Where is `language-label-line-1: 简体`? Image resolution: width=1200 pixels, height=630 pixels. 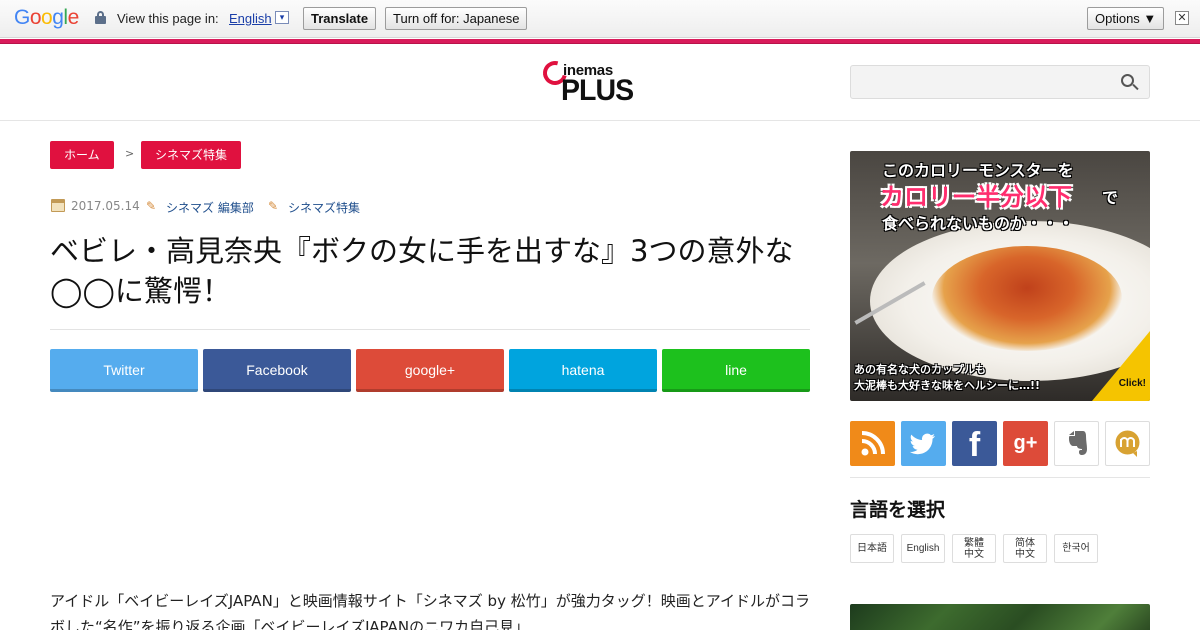 language-label-line-1: 简体 is located at coordinates (1025, 543).